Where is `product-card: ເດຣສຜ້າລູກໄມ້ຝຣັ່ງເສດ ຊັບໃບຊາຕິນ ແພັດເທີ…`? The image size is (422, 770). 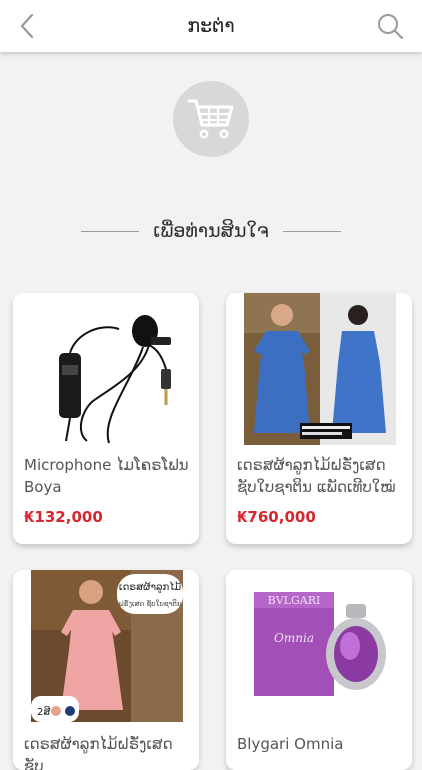
product-card: ເດຣສຜ້າລູກໄມ້ຝຣັ່ງເສດ ຊັບໃບຊາຕິນ ແພັດເທີ… is located at coordinates (319, 418).